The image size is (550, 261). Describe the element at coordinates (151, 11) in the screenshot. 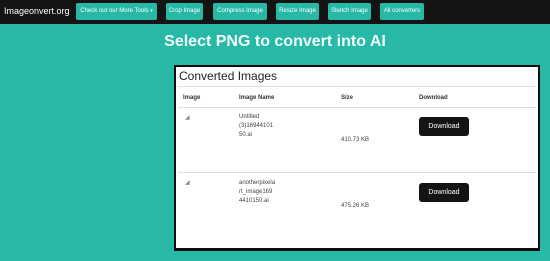

I see `caret-down-icon: ▾` at that location.